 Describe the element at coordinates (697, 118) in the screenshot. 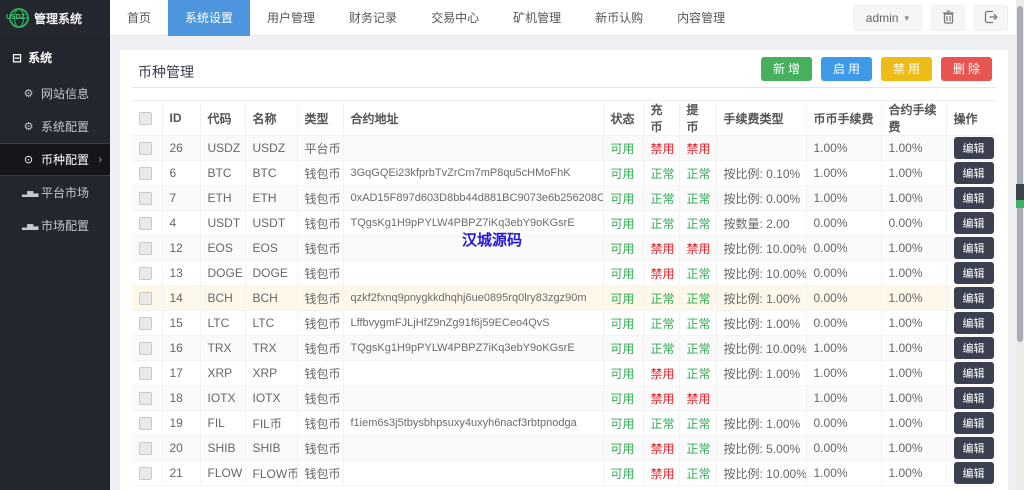

I see `header-cell: 提币` at that location.